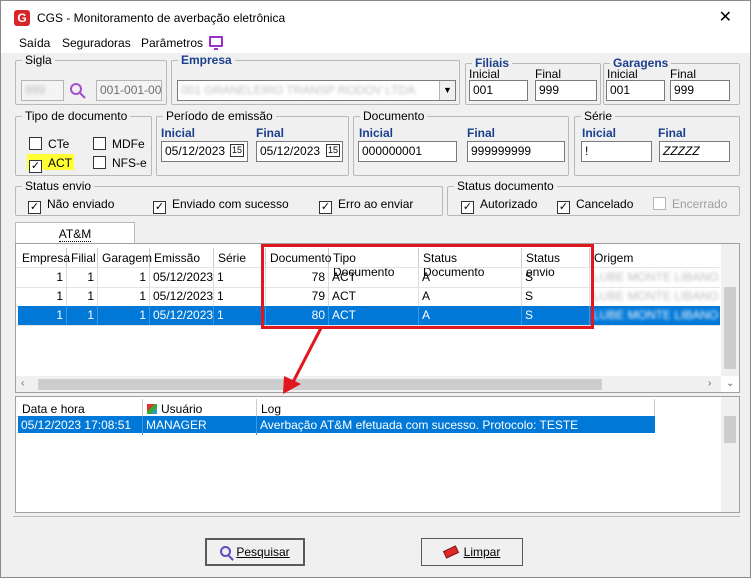  I want to click on menu-saida: Saída, so click(34, 43).